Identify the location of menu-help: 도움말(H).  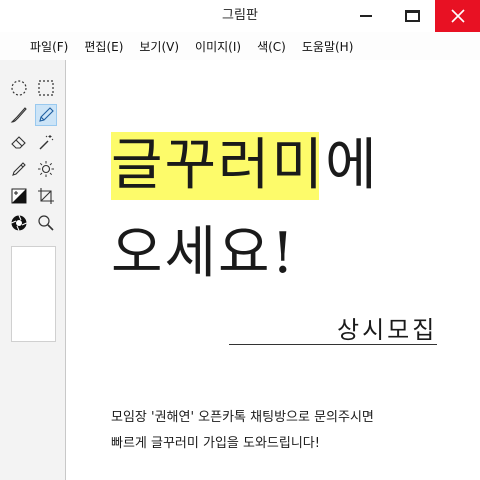
(328, 46).